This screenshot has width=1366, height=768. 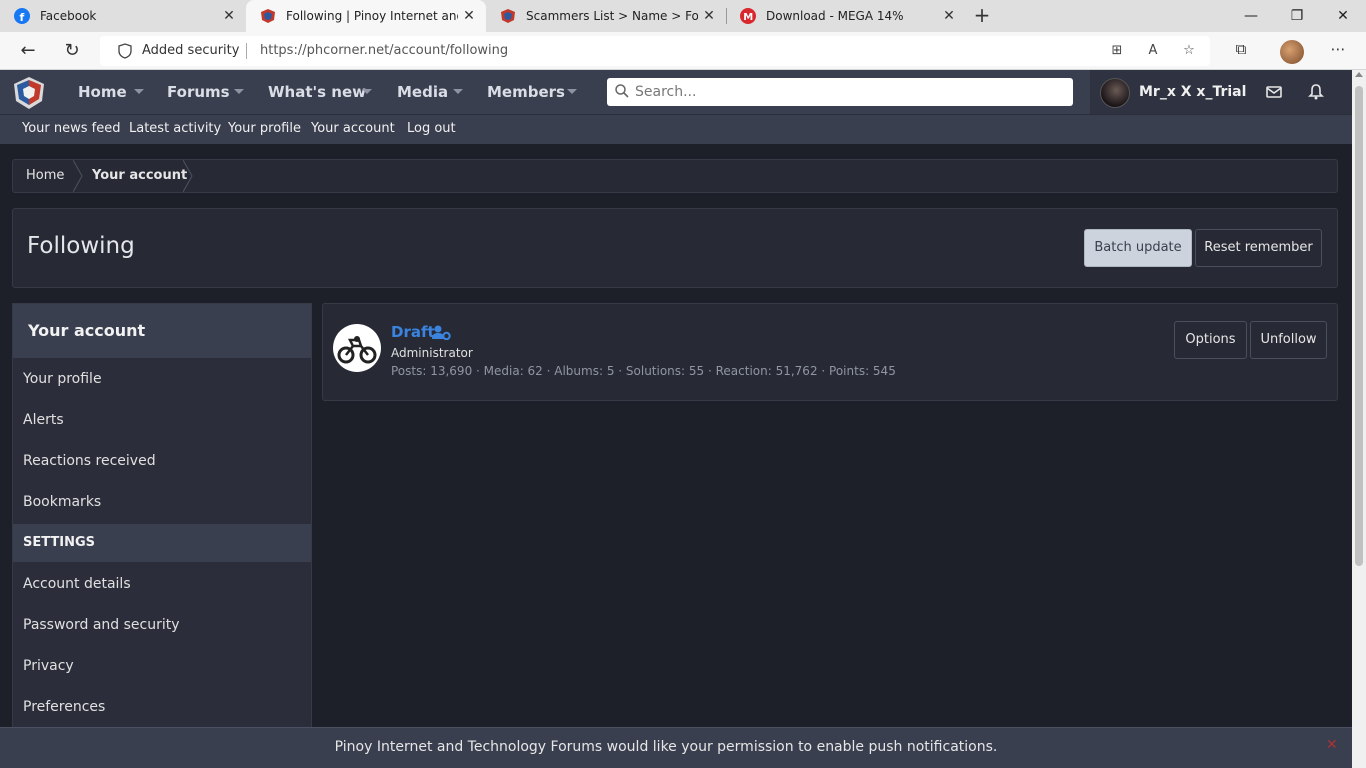 I want to click on sidebar-item-preferences: Preferences, so click(x=64, y=707).